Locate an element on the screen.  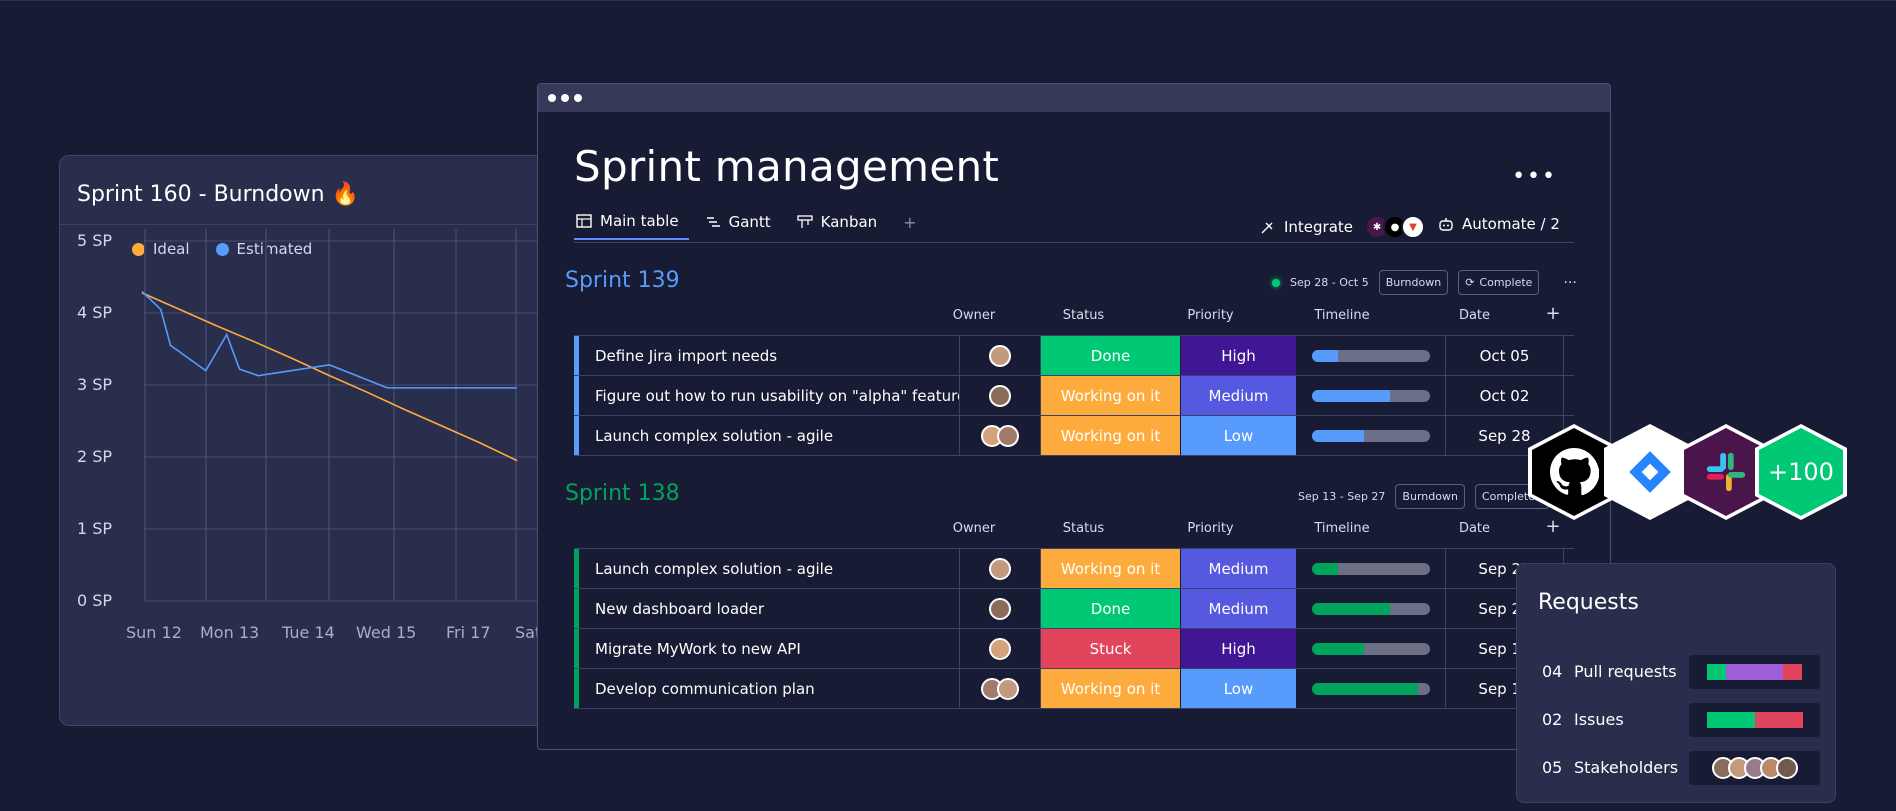
group-meta-sprint-138: Sep 13 - Sep 27 Burndown Completed is located at coordinates (1423, 496).